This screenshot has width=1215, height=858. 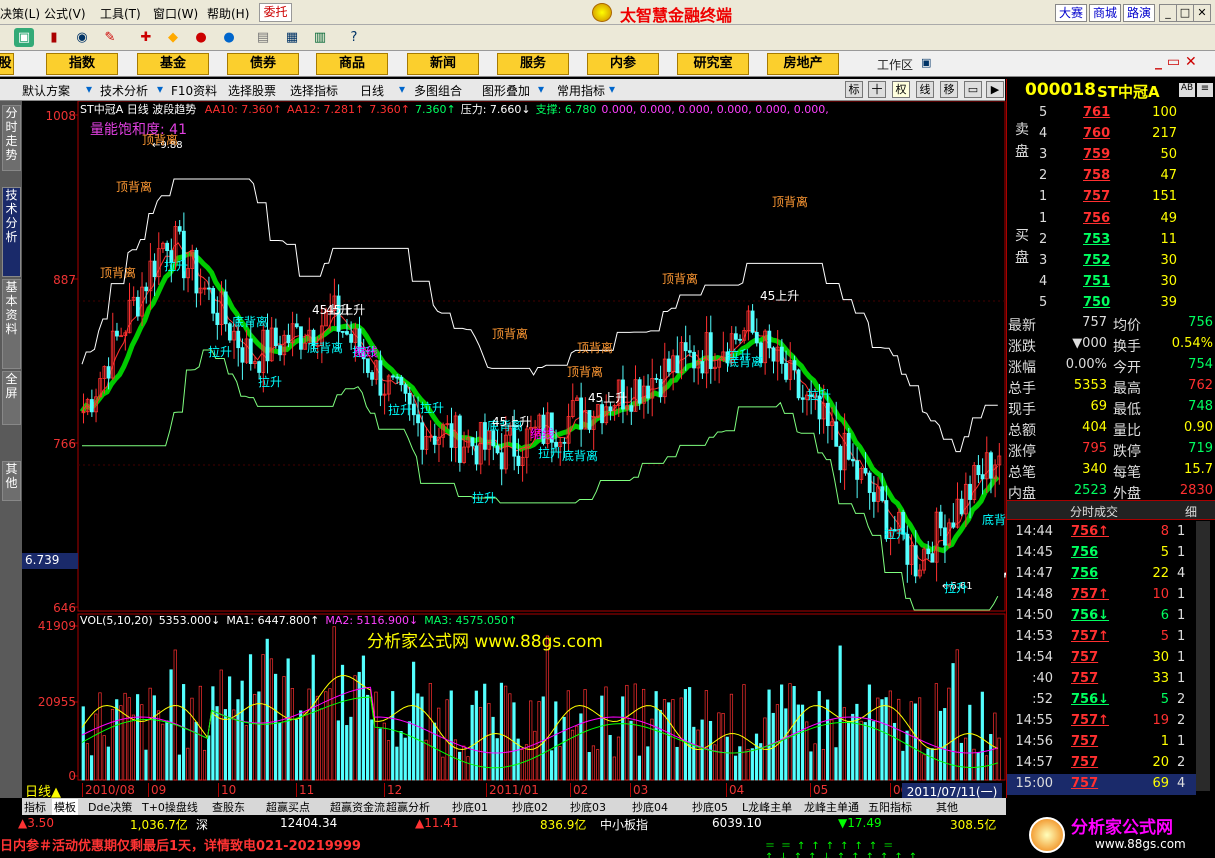 I want to click on common-indicator-button: 常用指标, so click(x=581, y=90).